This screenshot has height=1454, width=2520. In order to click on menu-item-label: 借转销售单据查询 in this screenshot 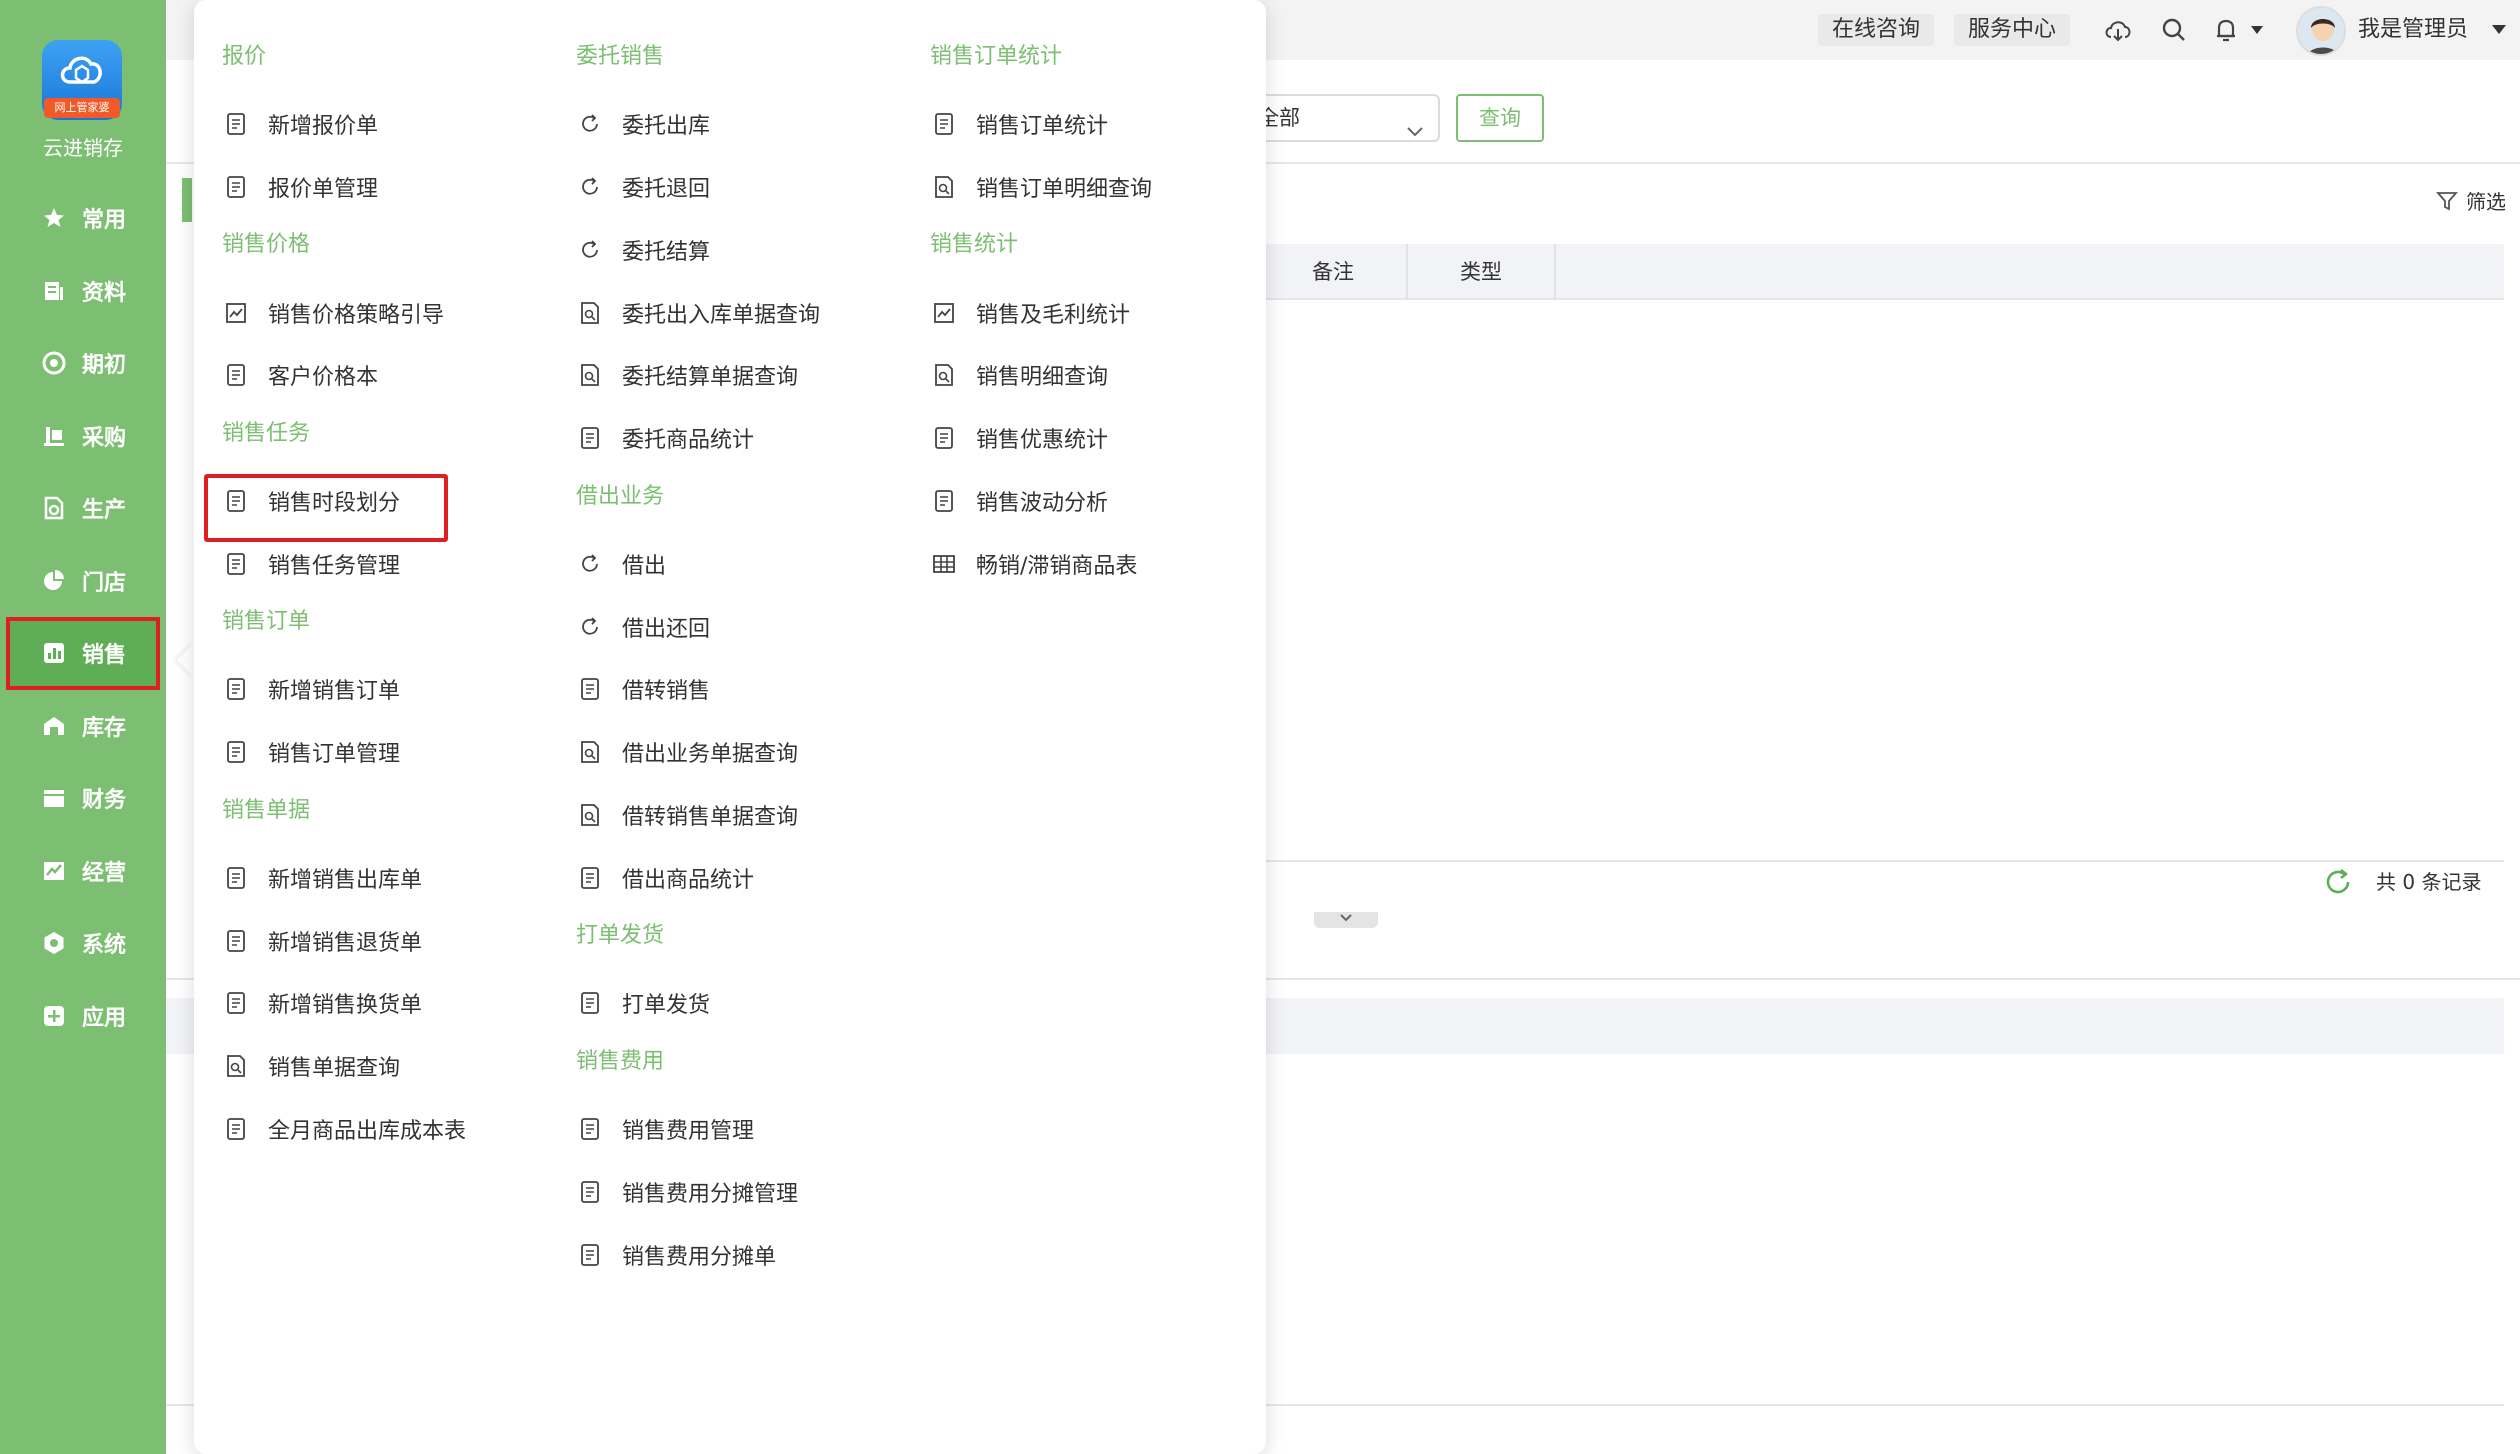, I will do `click(710, 817)`.